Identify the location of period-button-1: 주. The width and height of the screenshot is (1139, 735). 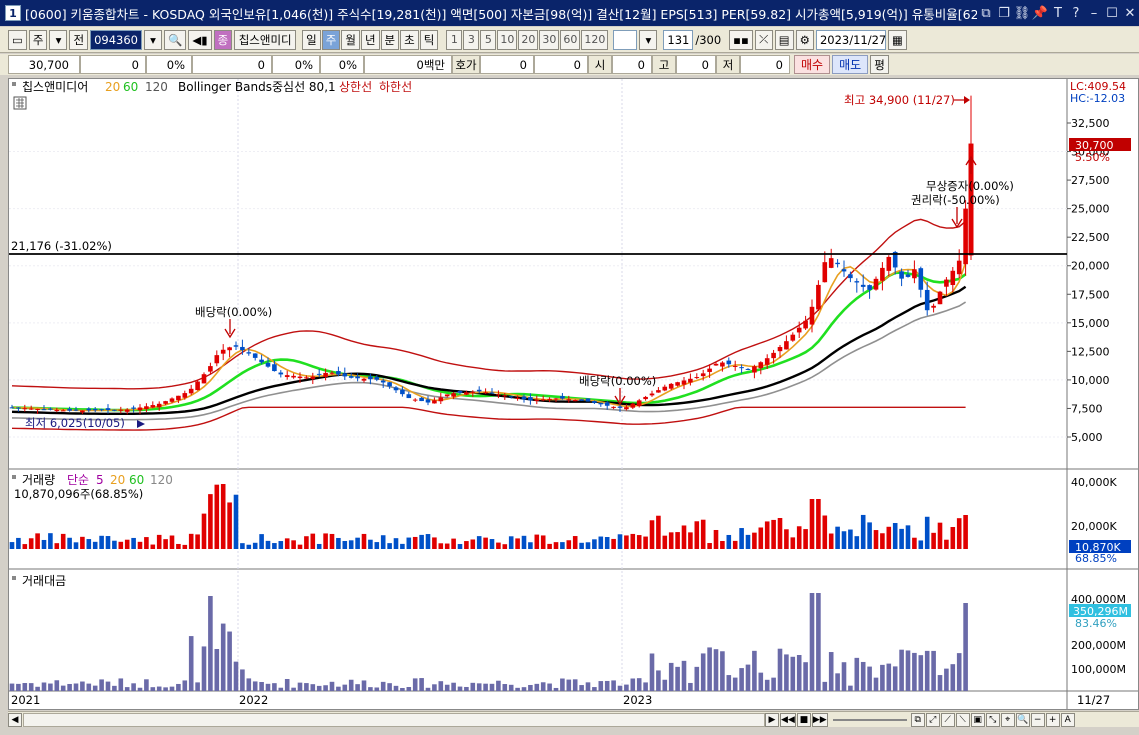
(331, 39).